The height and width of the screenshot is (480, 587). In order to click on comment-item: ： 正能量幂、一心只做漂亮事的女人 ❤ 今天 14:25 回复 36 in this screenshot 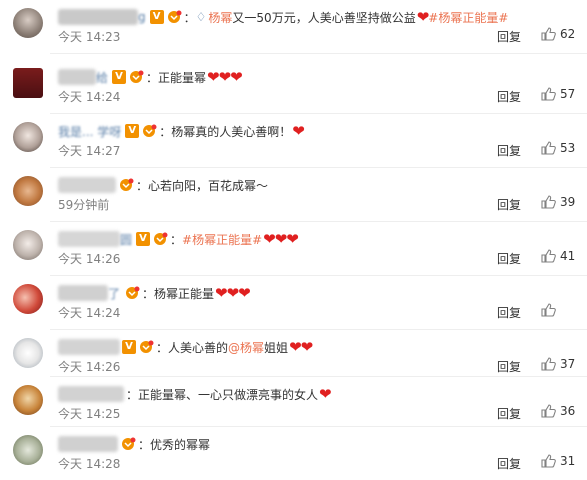, I will do `click(293, 403)`.